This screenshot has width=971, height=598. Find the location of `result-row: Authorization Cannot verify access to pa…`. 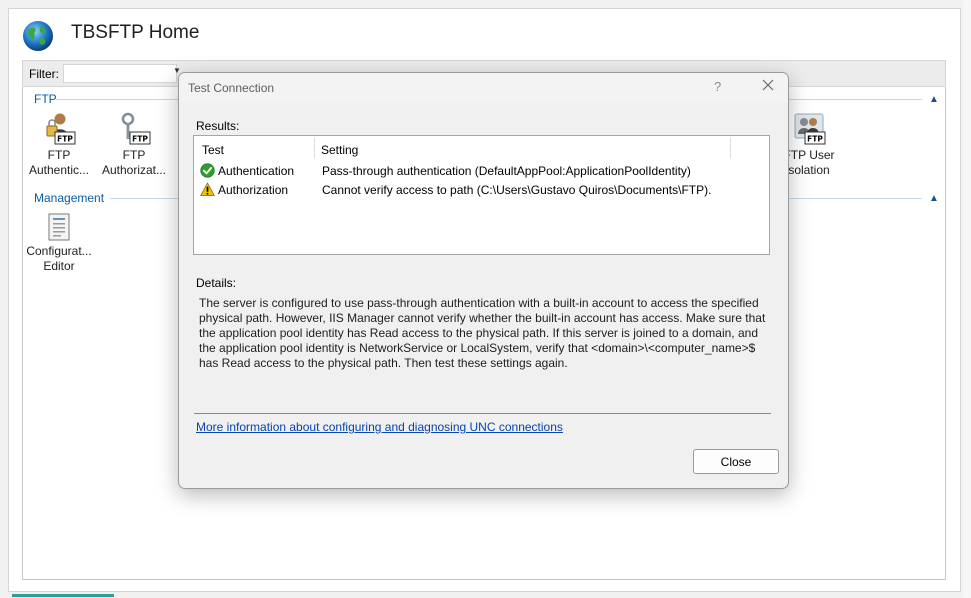

result-row: Authorization Cannot verify access to pa… is located at coordinates (478, 190).